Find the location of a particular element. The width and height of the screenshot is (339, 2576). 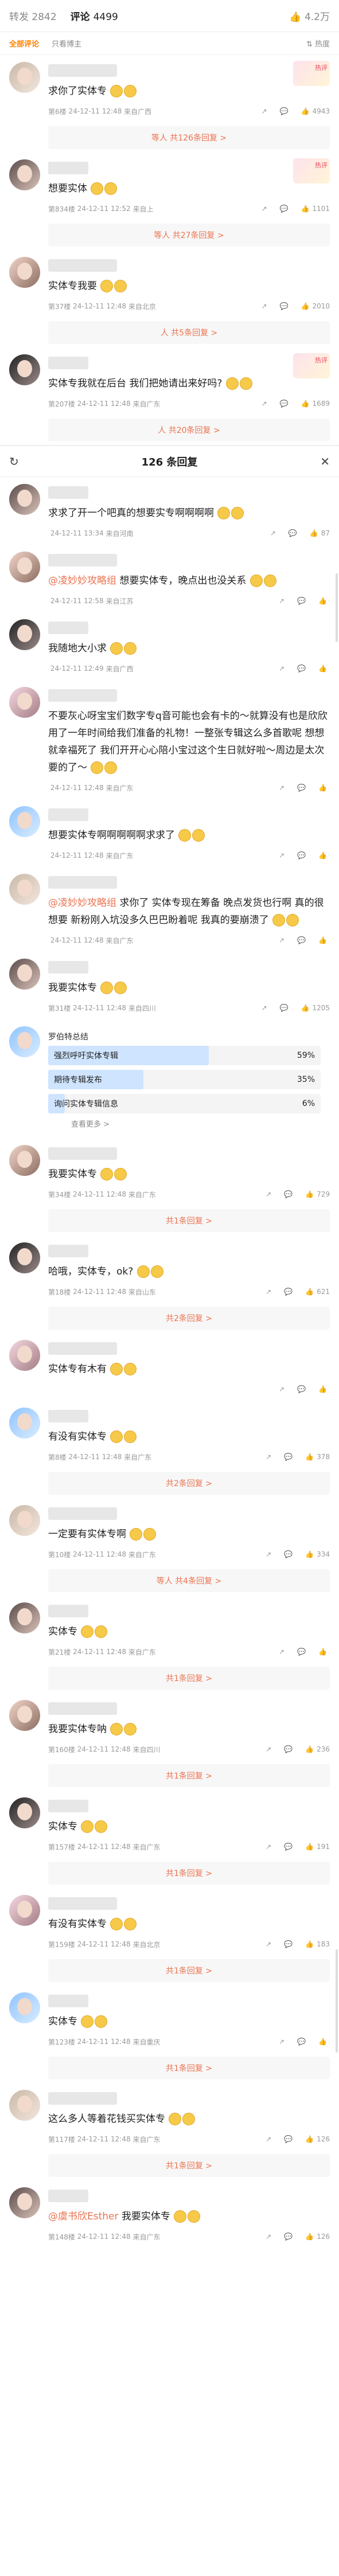

like-button: 👍 1205 is located at coordinates (316, 1008).